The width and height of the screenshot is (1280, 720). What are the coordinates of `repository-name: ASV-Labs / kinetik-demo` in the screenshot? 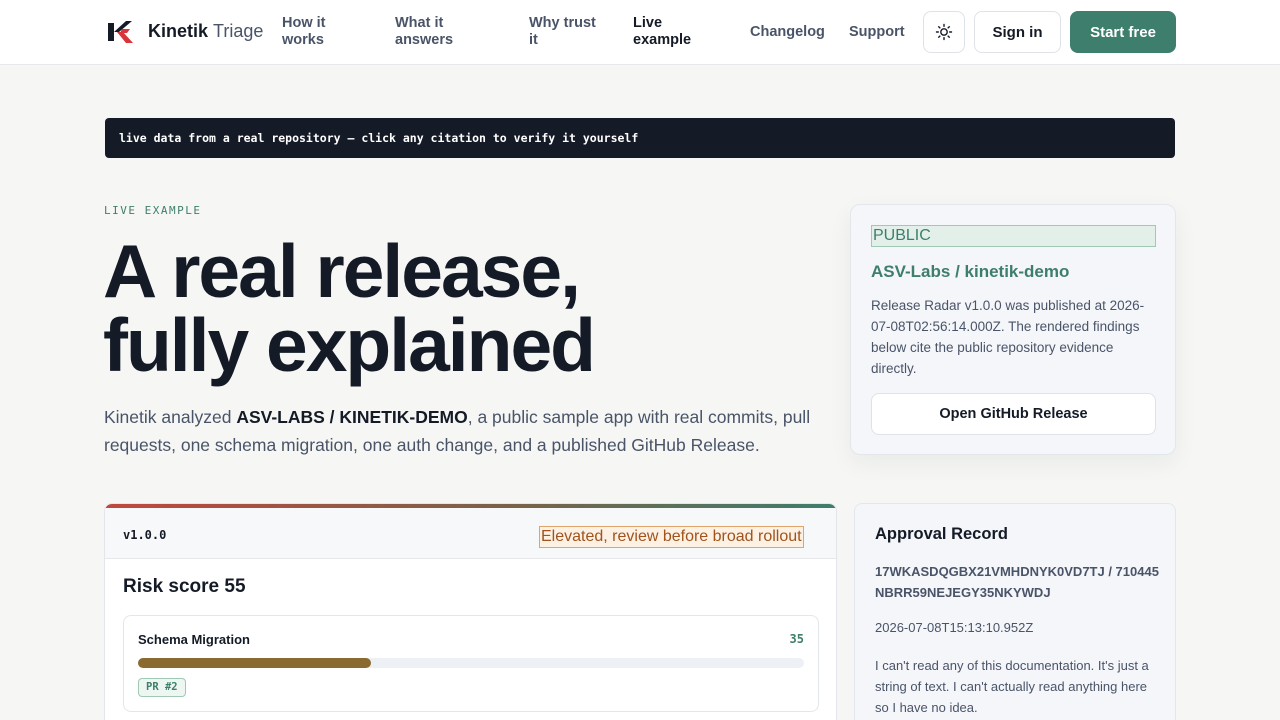 It's located at (970, 272).